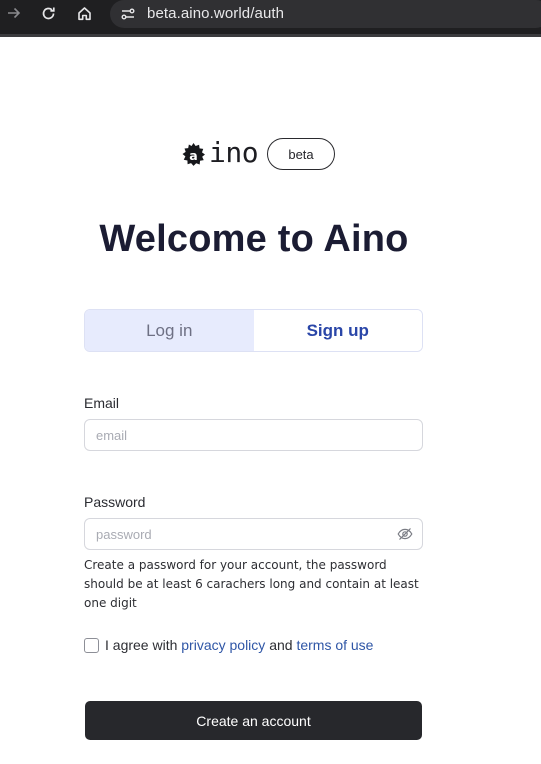  I want to click on svg-text: a, so click(193, 154).